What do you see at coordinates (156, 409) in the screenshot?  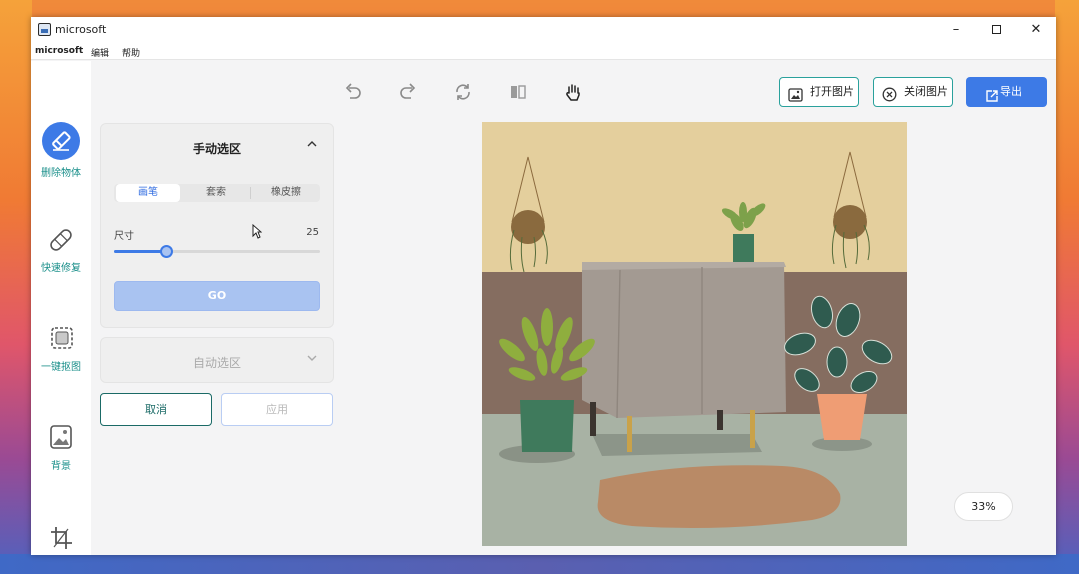 I see `cancel-button: 取消` at bounding box center [156, 409].